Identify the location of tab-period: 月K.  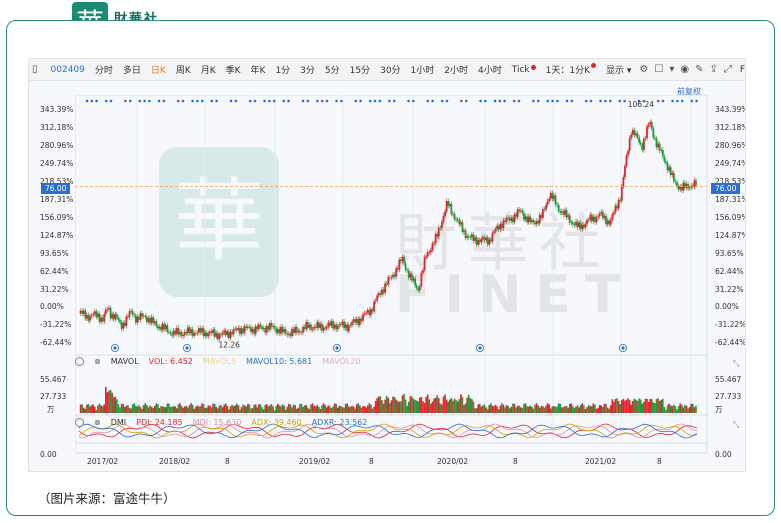
(208, 69).